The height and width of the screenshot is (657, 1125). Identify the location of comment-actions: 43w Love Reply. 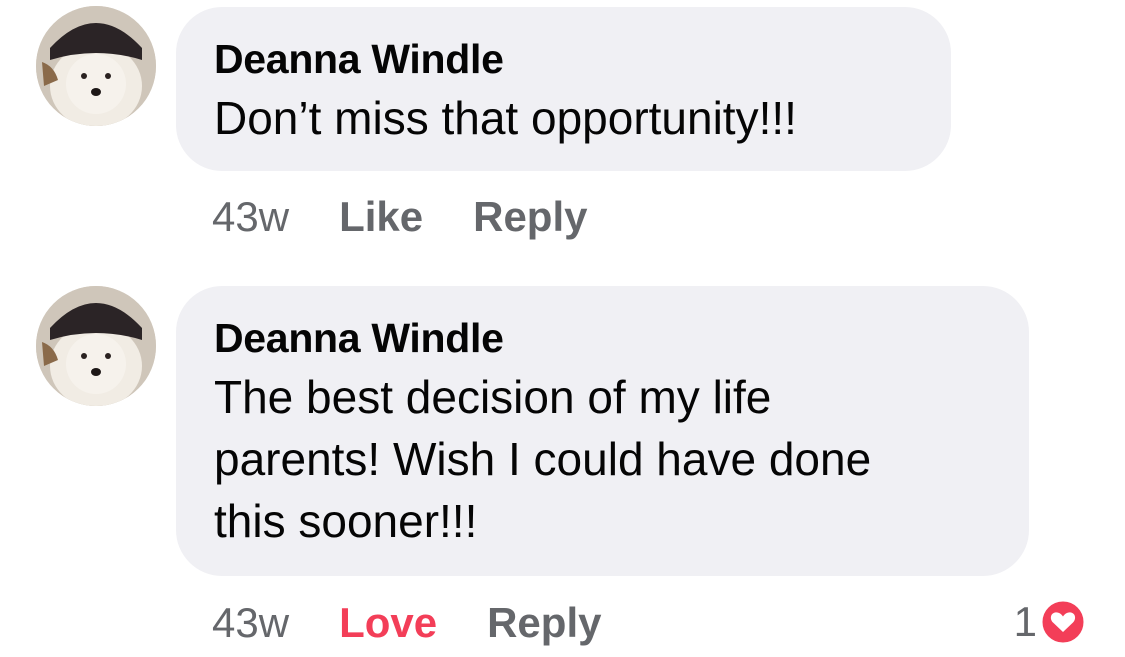
(431, 623).